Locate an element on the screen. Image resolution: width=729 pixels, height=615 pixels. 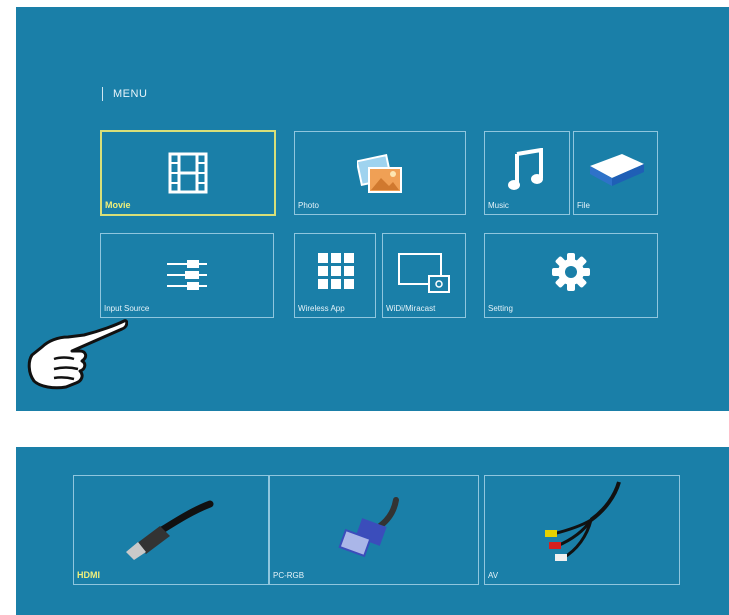
source-tile-av: AV is located at coordinates (582, 530).